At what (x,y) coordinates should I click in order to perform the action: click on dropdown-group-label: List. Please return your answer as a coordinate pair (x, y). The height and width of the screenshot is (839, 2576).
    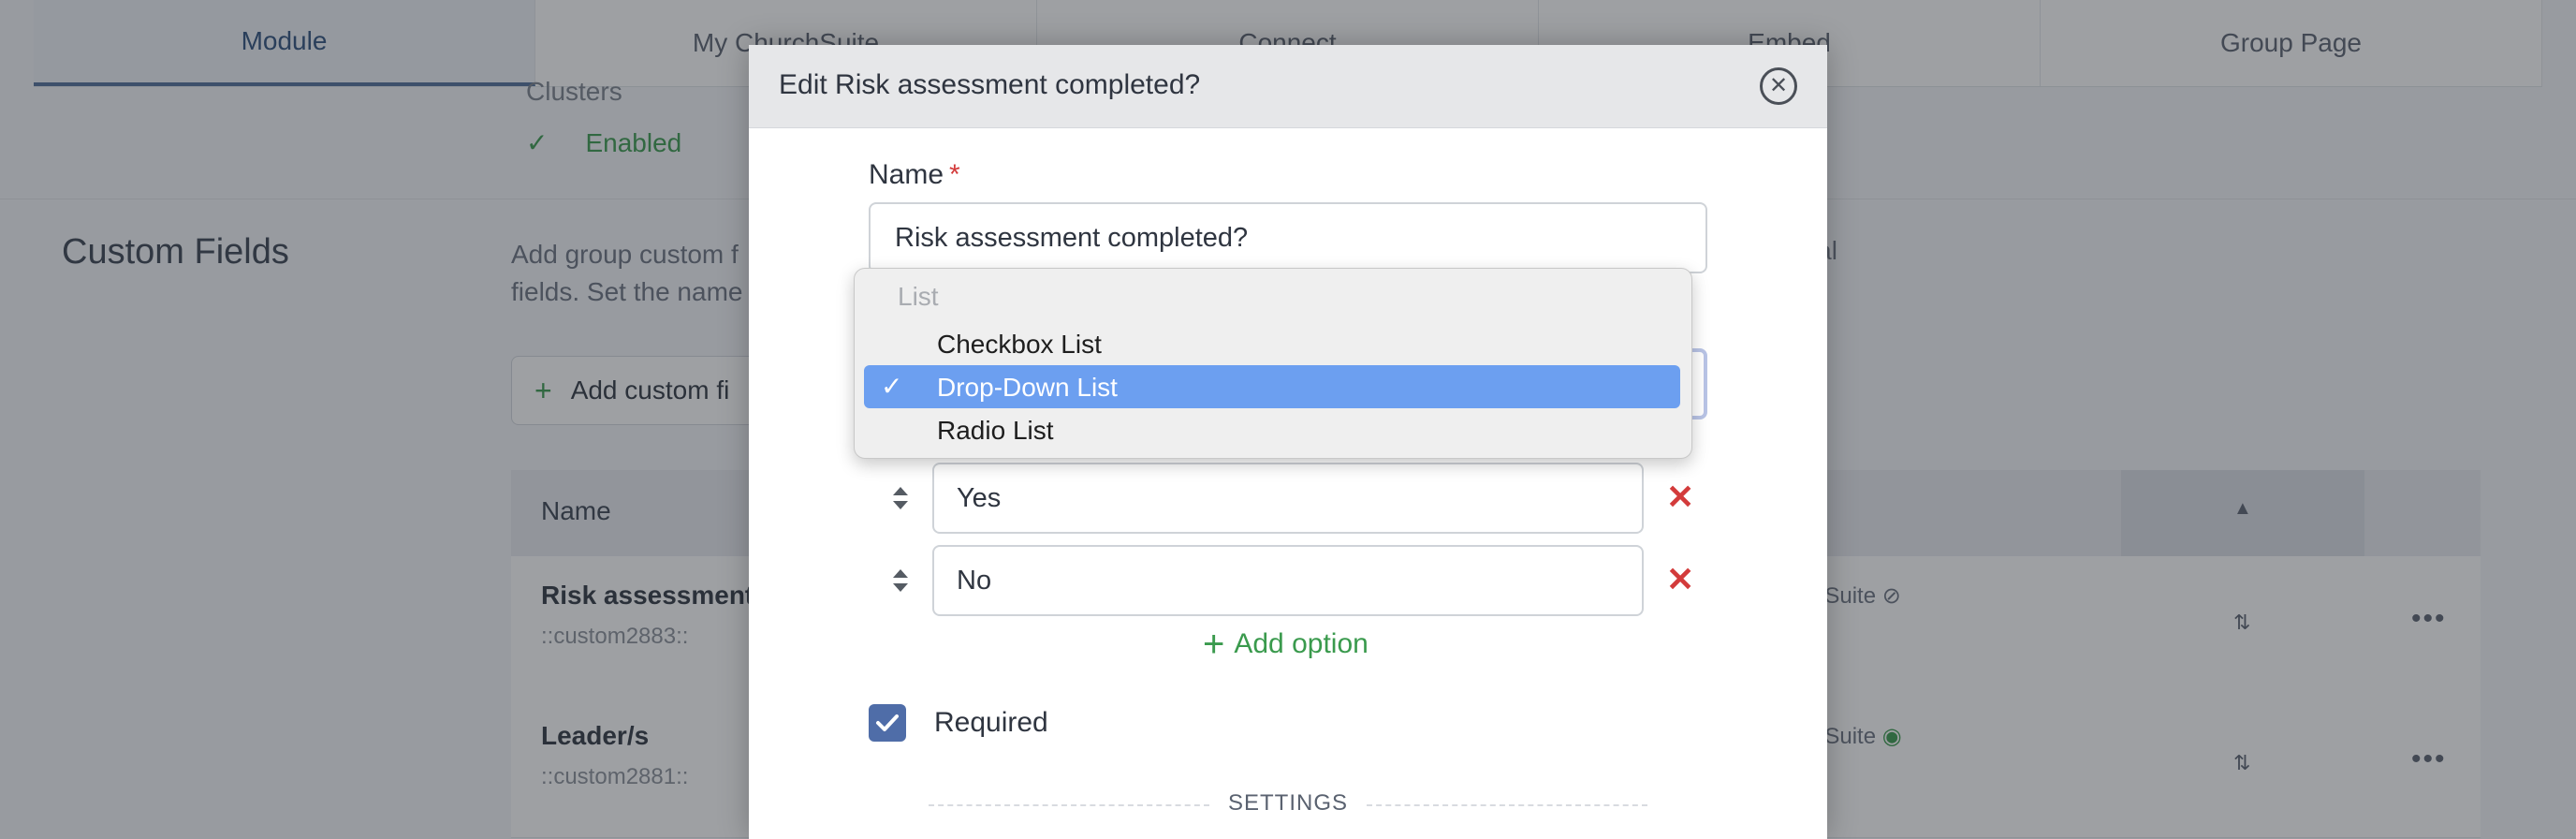
    Looking at the image, I should click on (918, 297).